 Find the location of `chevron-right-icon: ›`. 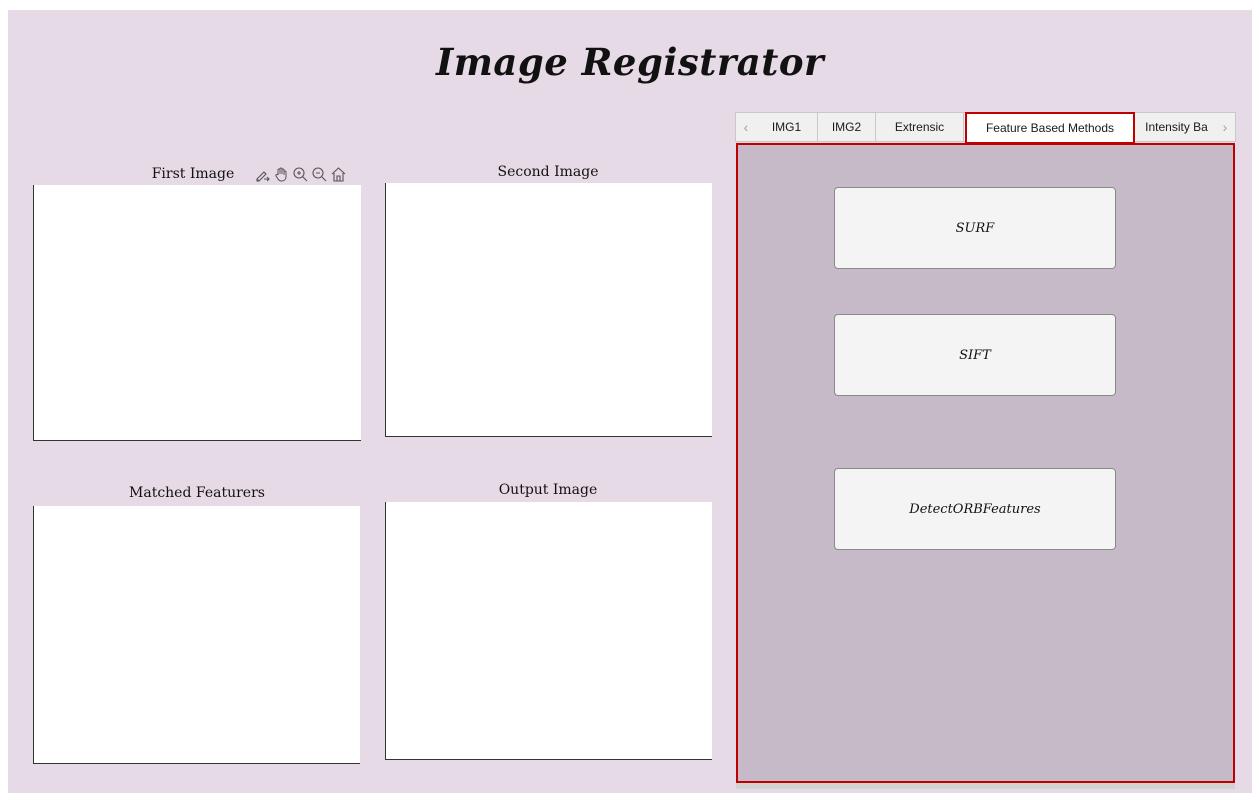

chevron-right-icon: › is located at coordinates (1225, 127).